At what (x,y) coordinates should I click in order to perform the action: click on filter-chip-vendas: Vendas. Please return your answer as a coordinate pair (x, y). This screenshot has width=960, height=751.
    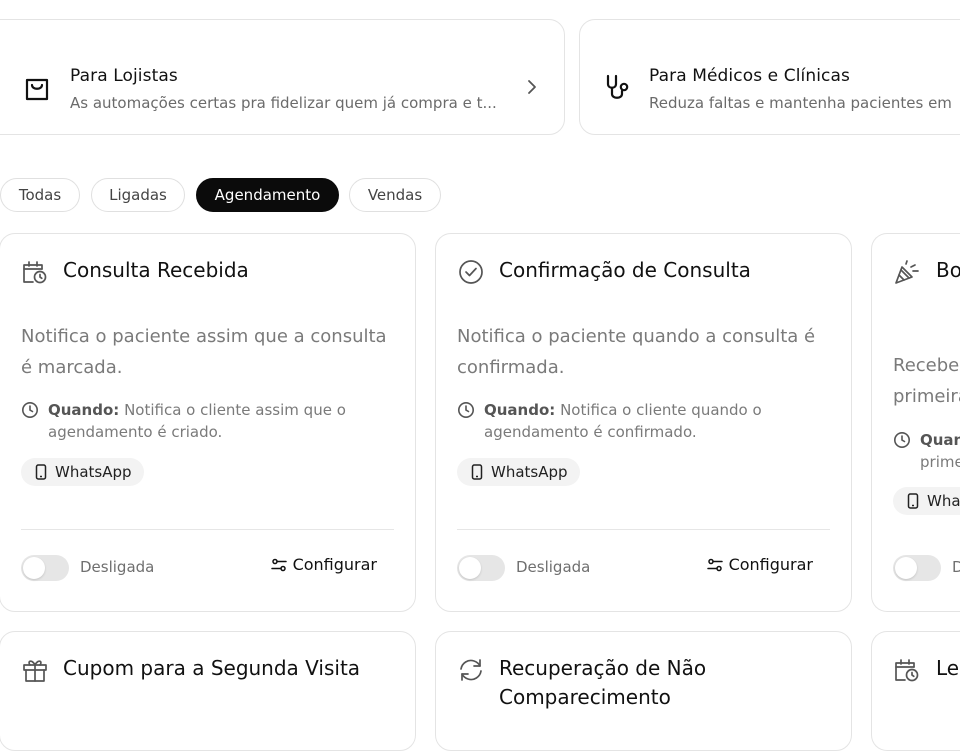
    Looking at the image, I should click on (395, 195).